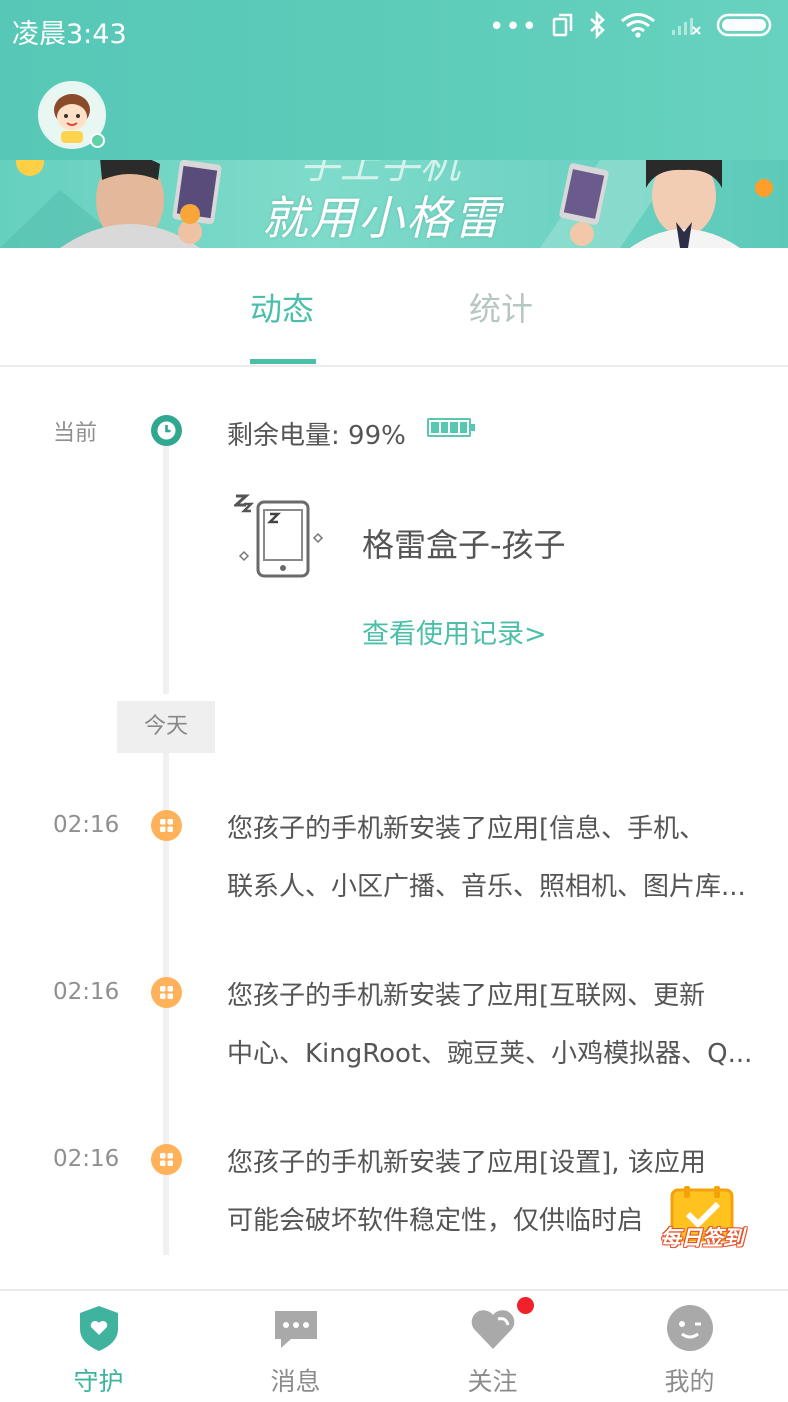 This screenshot has width=788, height=1402. I want to click on battery-remaining-text: 剩余电量: 99%, so click(316, 436).